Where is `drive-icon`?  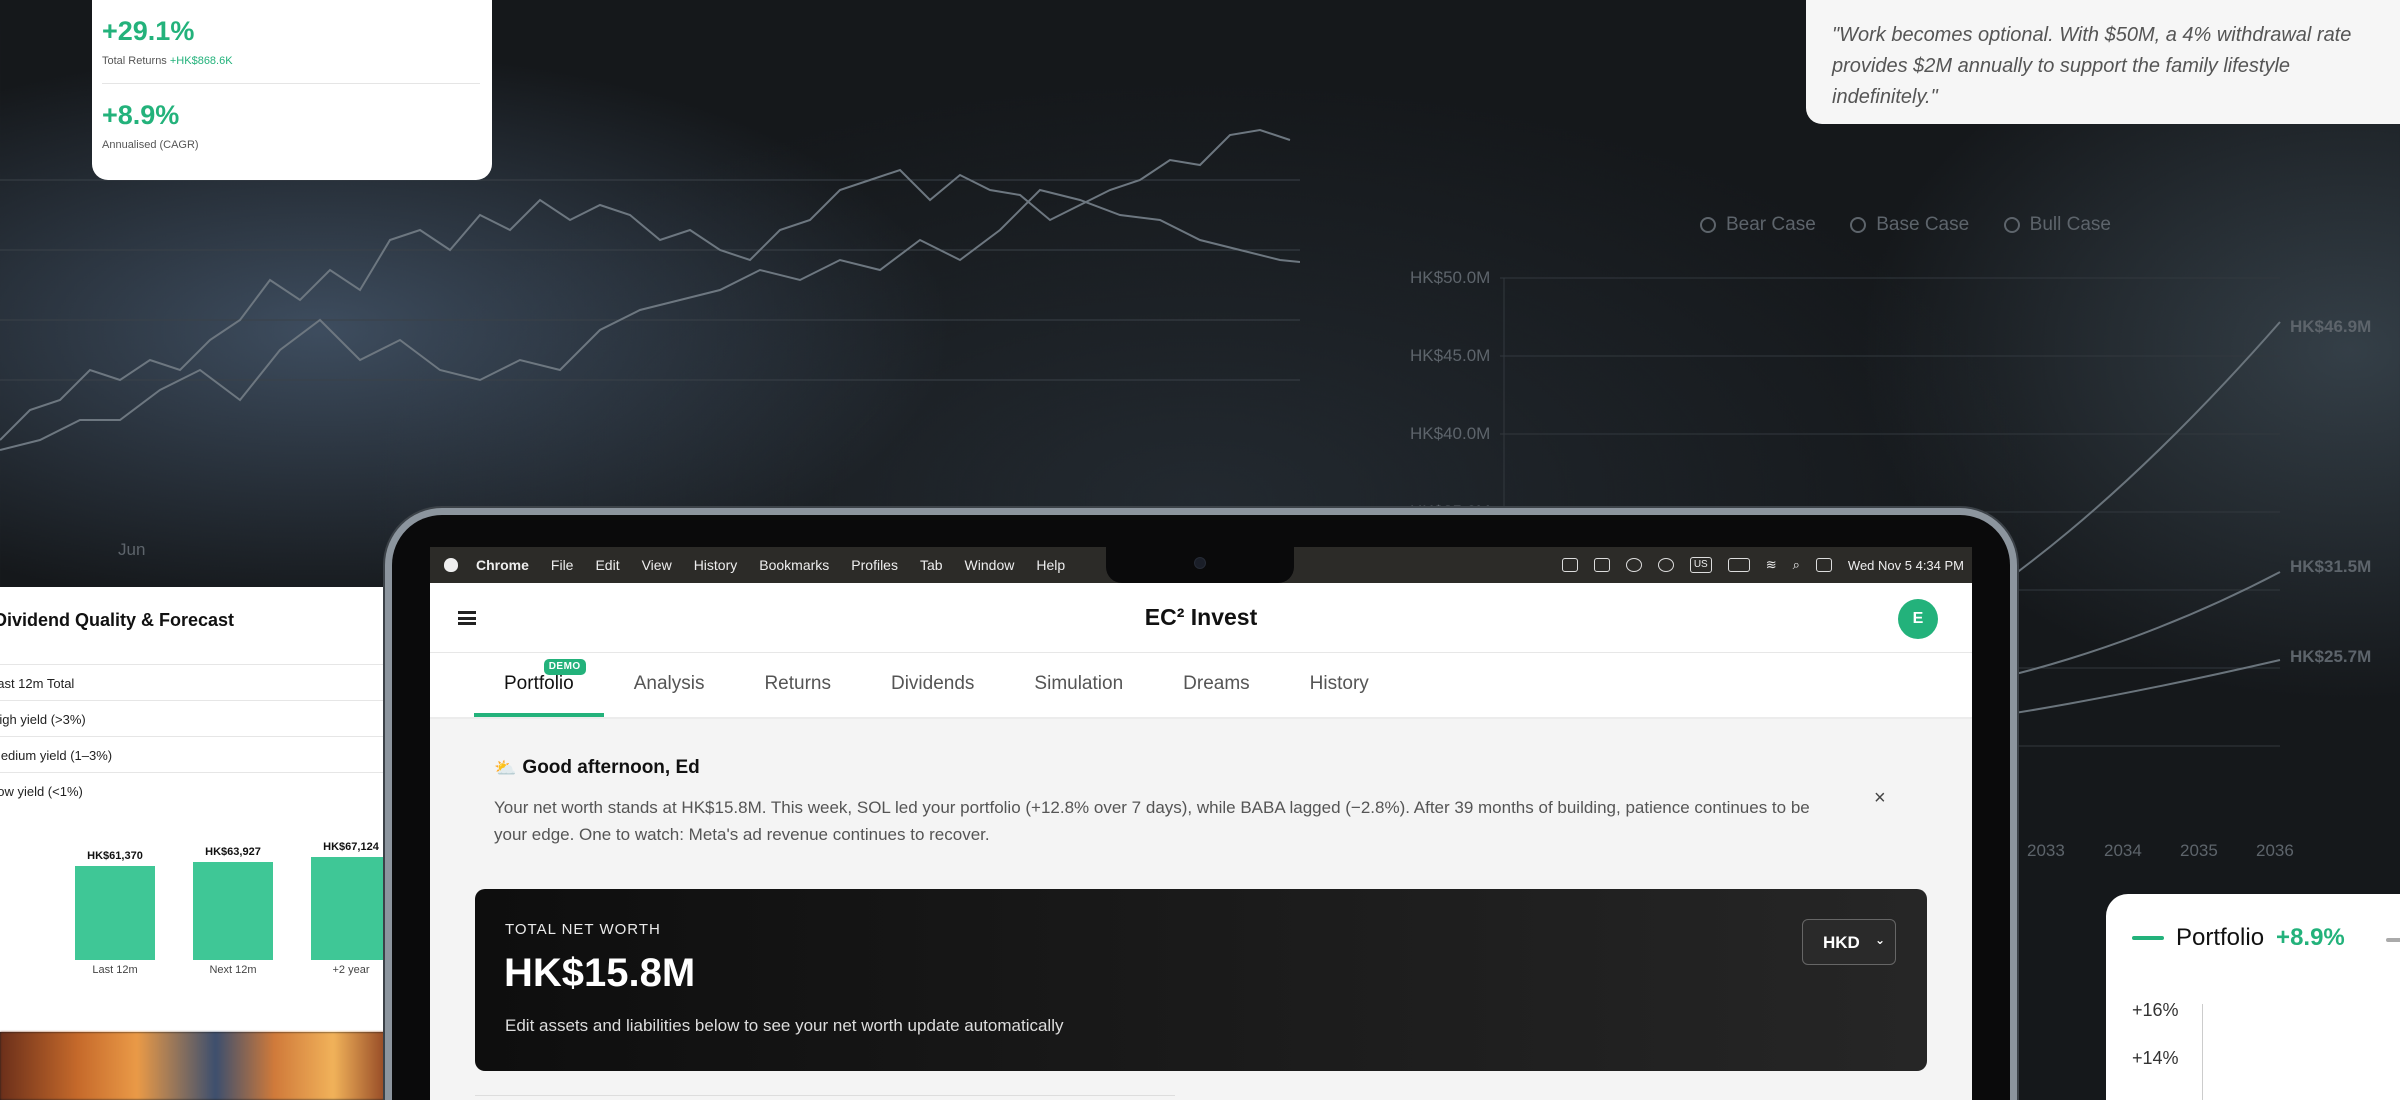
drive-icon is located at coordinates (1569, 565).